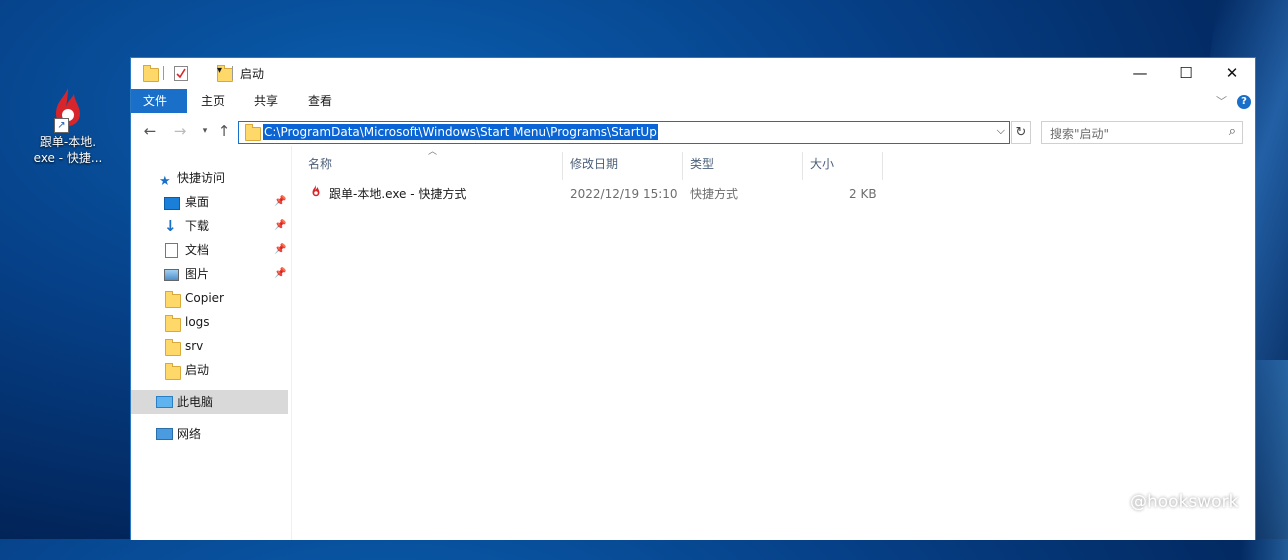  I want to click on nav-quick-access: ★ 快捷访问, so click(209, 178).